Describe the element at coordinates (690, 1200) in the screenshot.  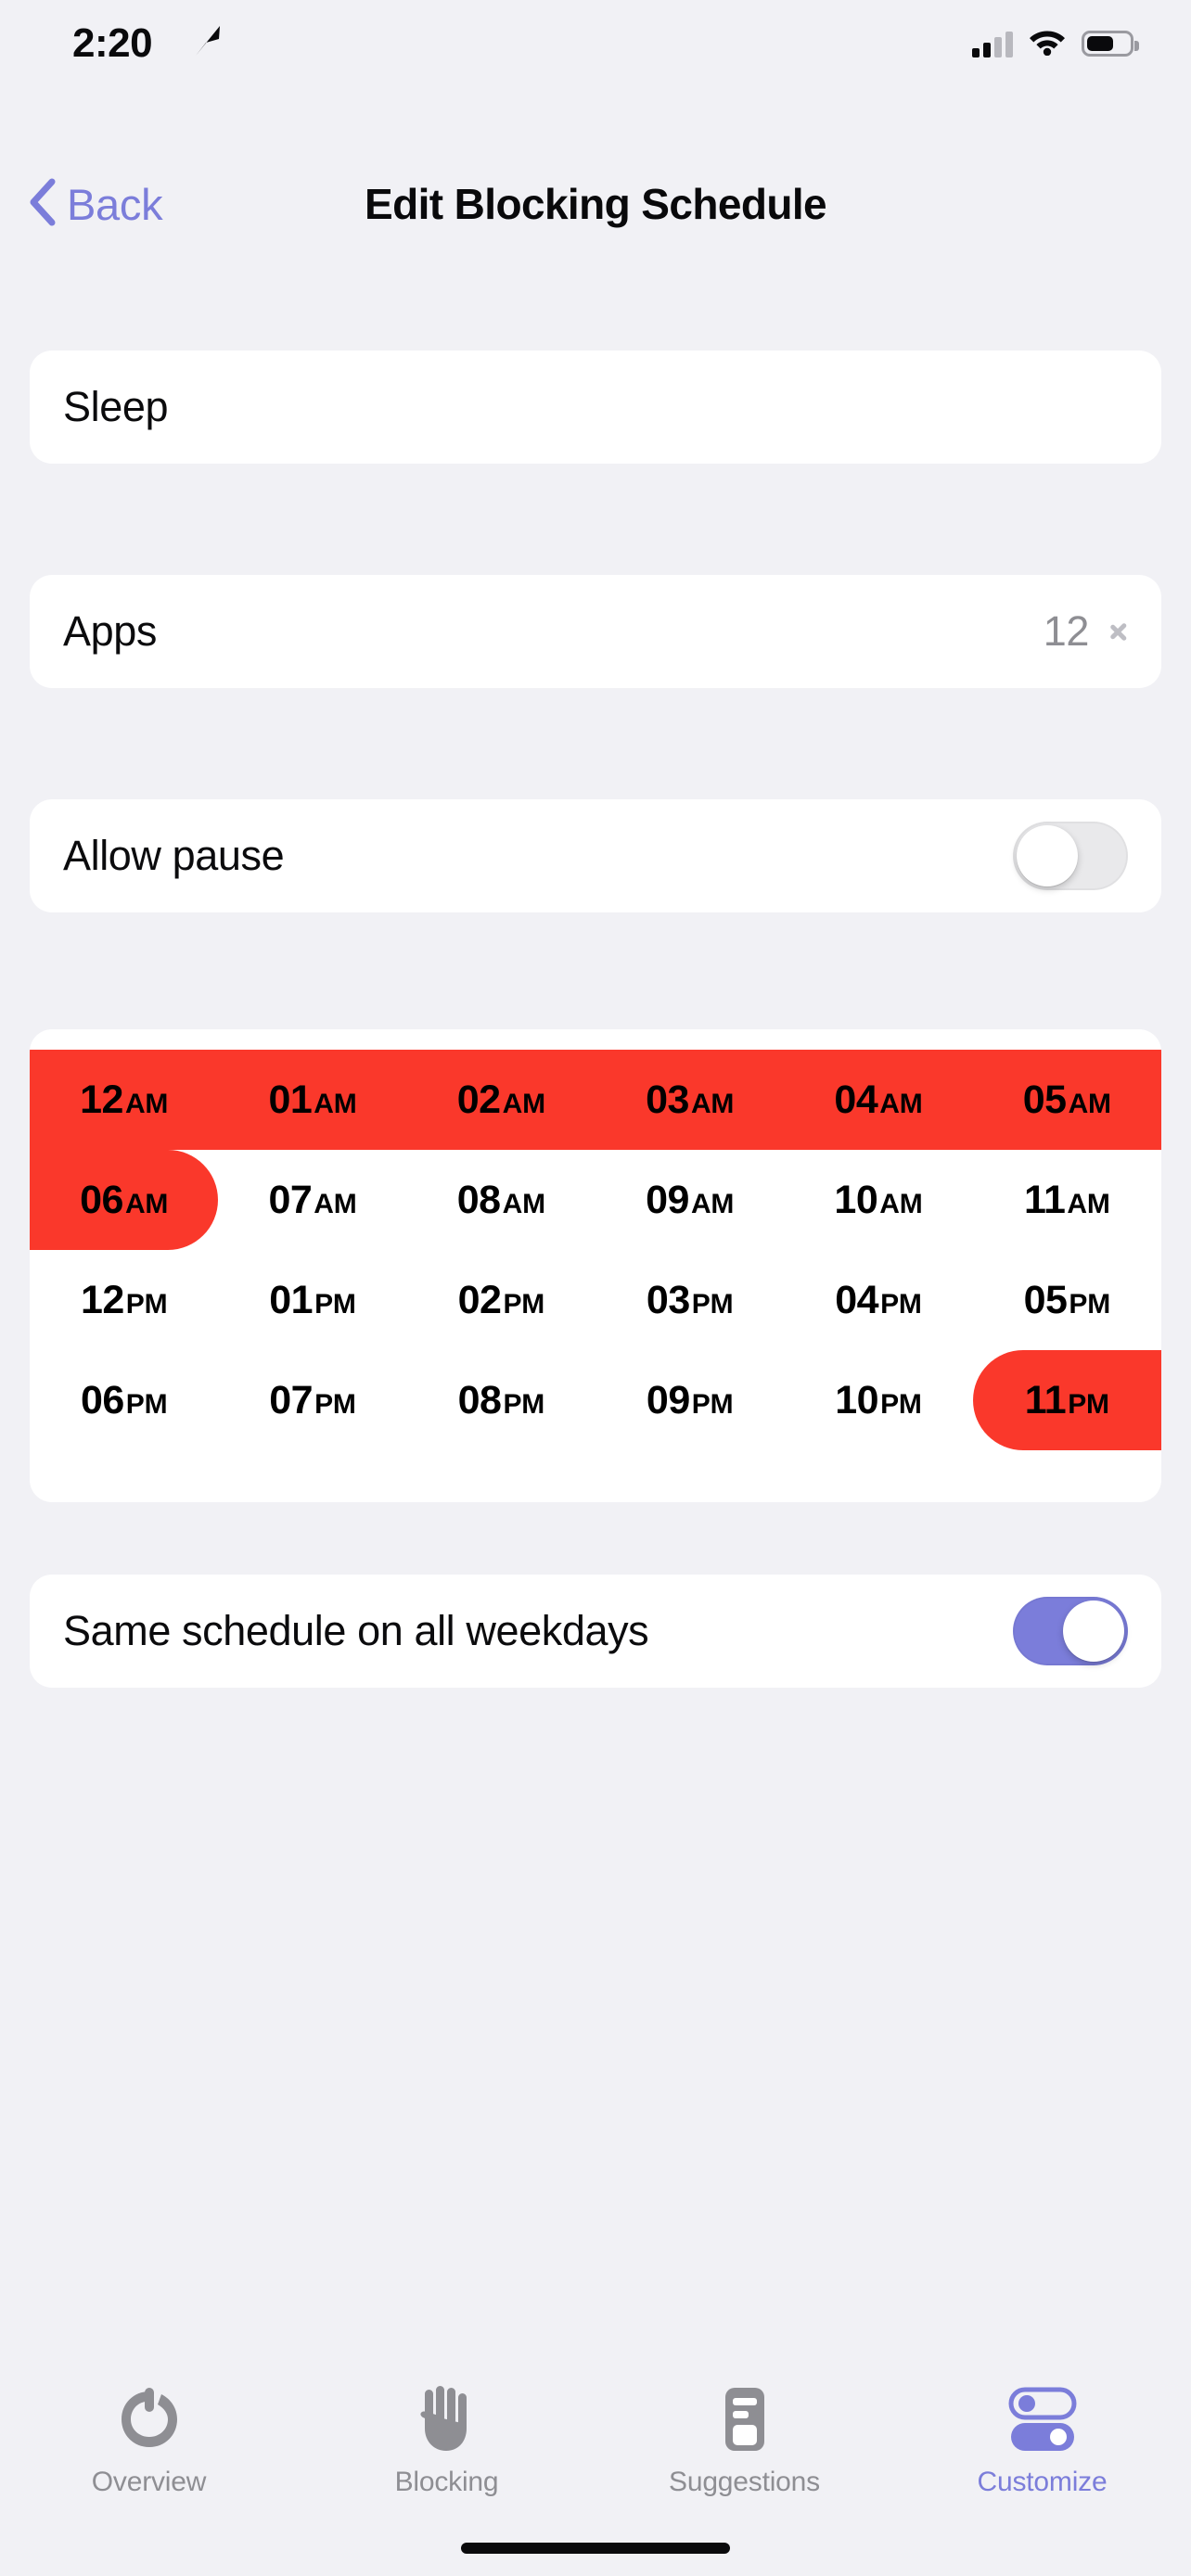
I see `hour-cell: 09 AM` at that location.